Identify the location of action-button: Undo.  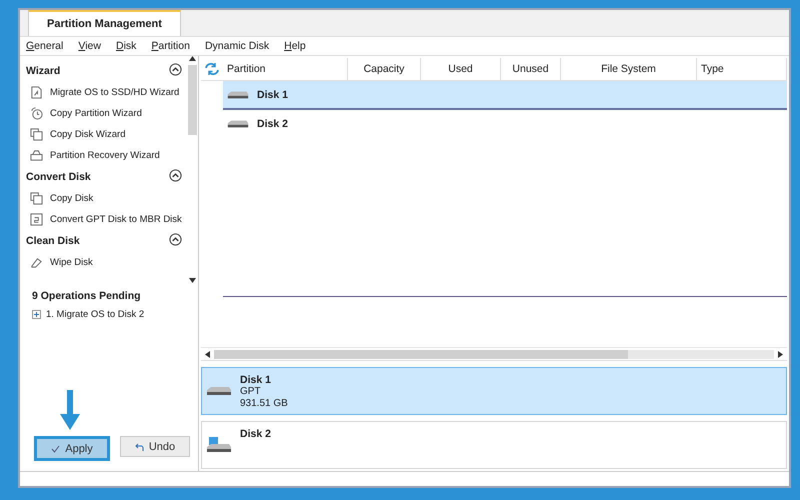
(155, 446).